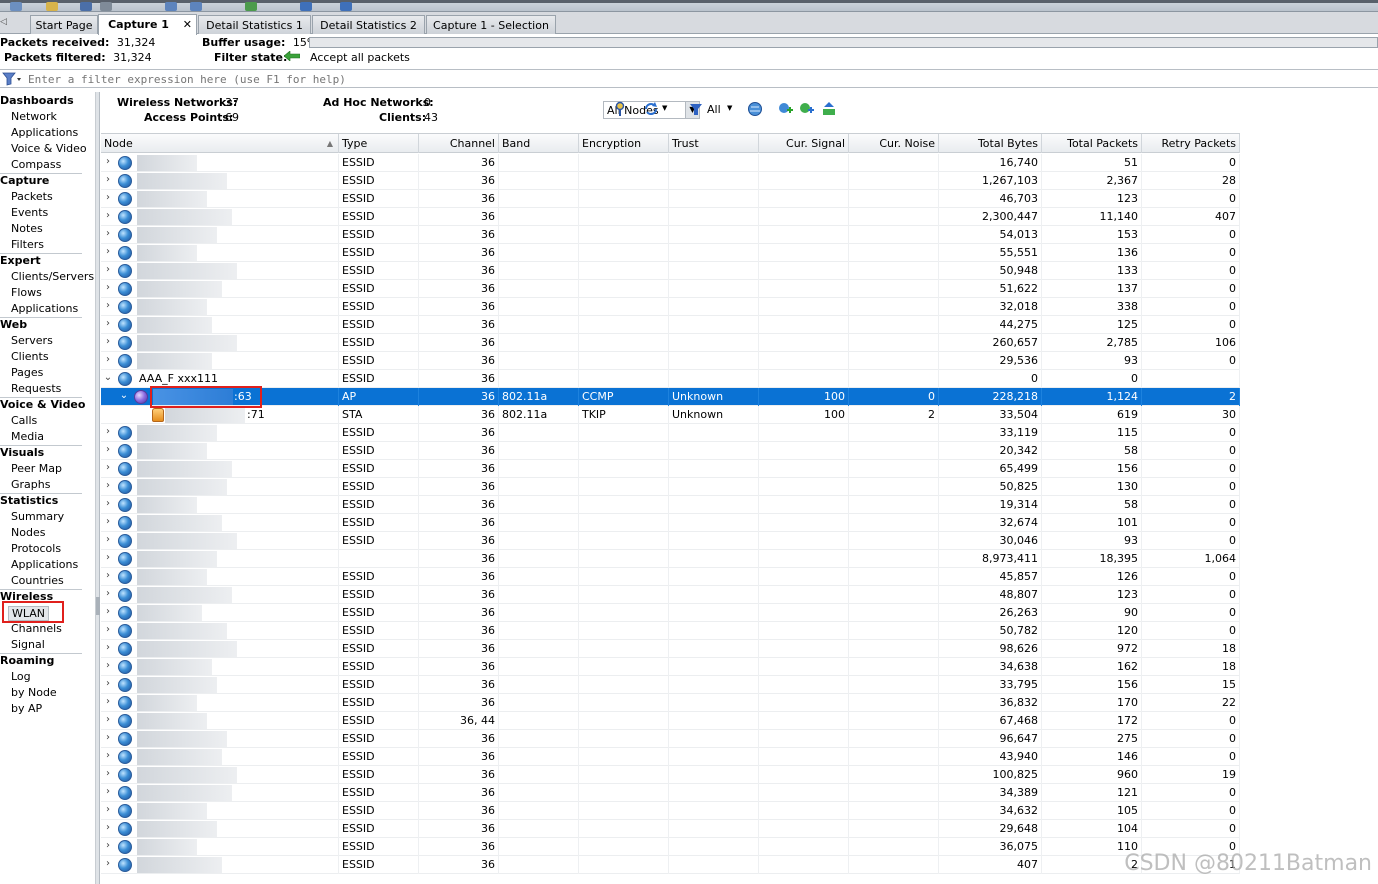 The width and height of the screenshot is (1378, 884). I want to click on monitor-icon, so click(251, 6).